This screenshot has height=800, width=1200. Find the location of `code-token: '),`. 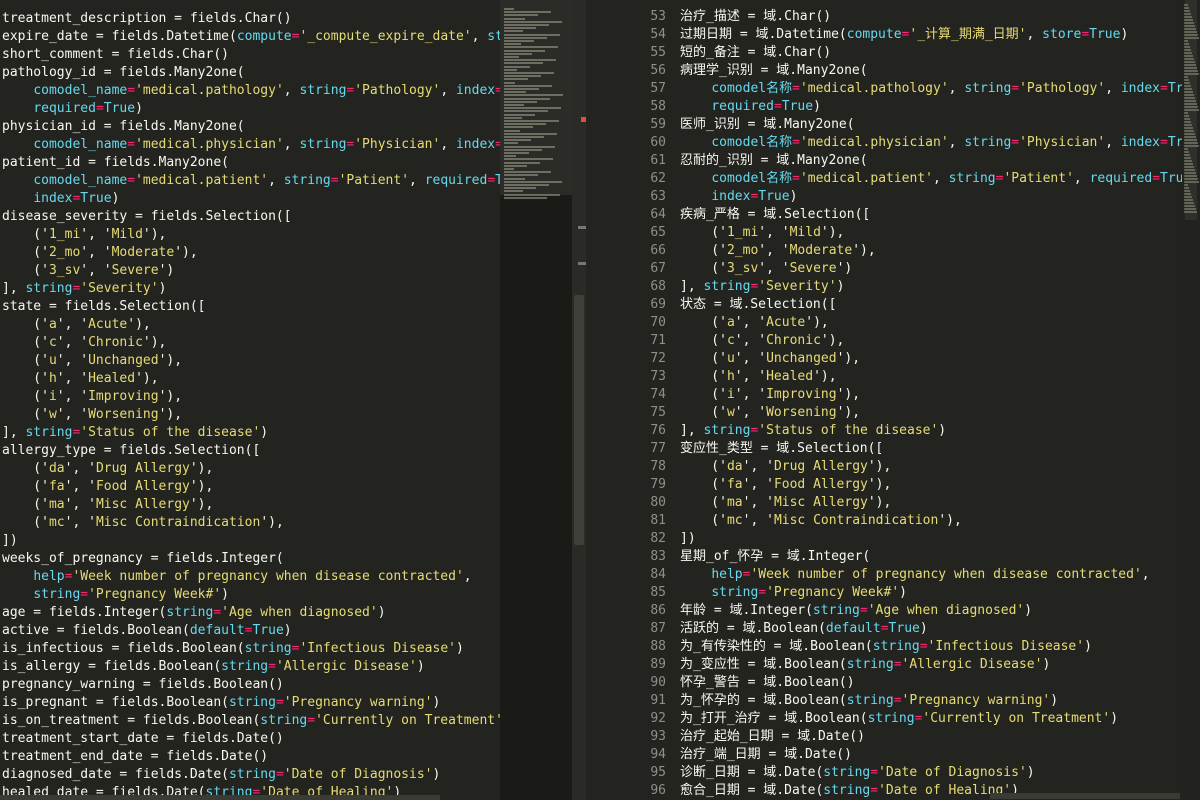

code-token: '), is located at coordinates (154, 342).